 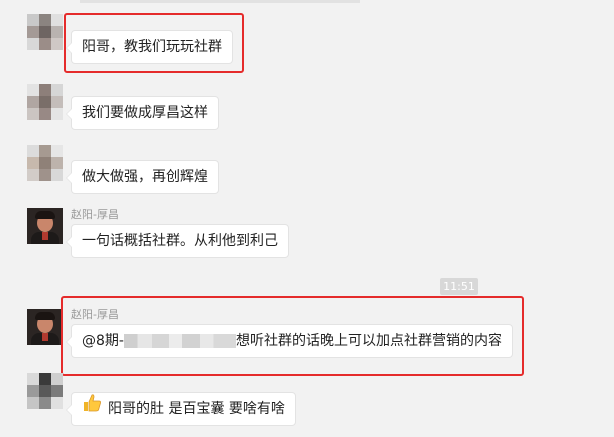 I want to click on top-divider, so click(x=220, y=1).